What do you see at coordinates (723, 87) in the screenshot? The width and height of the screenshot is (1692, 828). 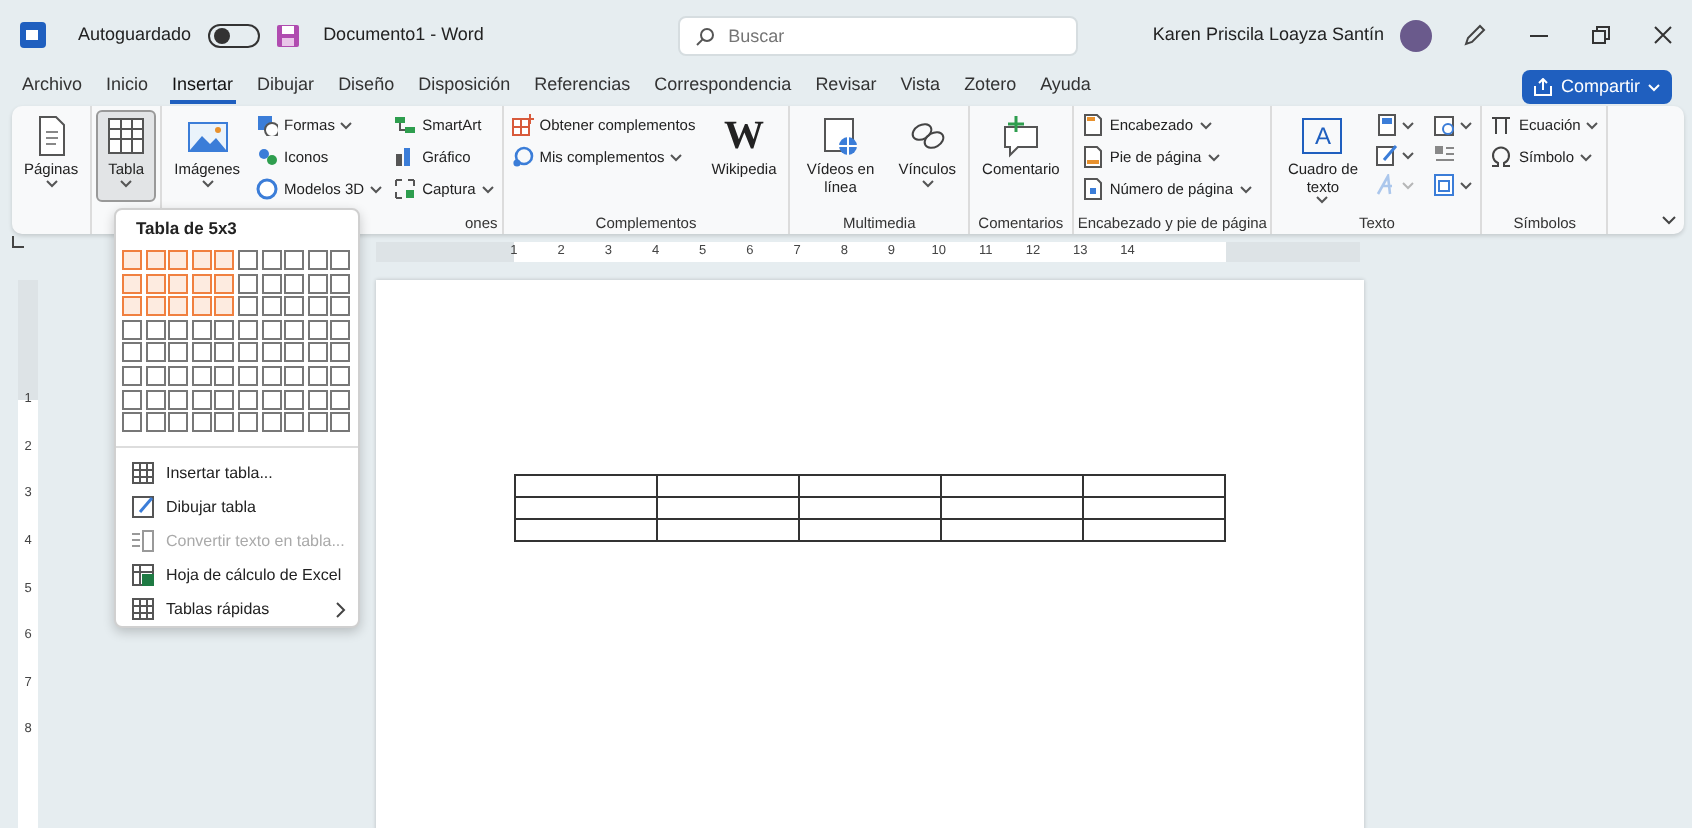 I see `ribbon-tab: Correspondencia` at bounding box center [723, 87].